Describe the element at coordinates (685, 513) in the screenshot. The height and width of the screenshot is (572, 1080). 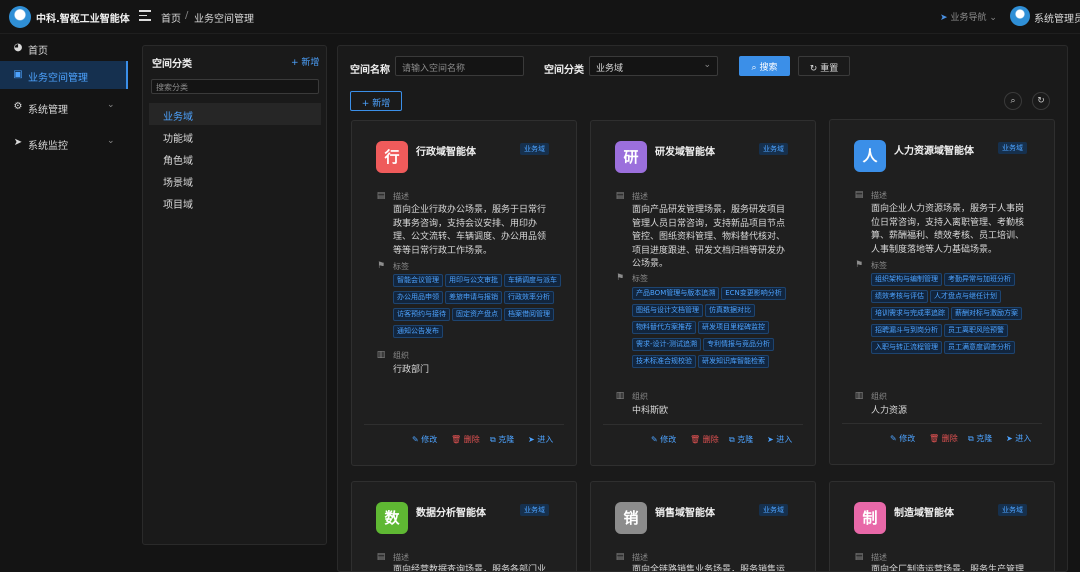
I see `card-title: 销售域智能体` at that location.